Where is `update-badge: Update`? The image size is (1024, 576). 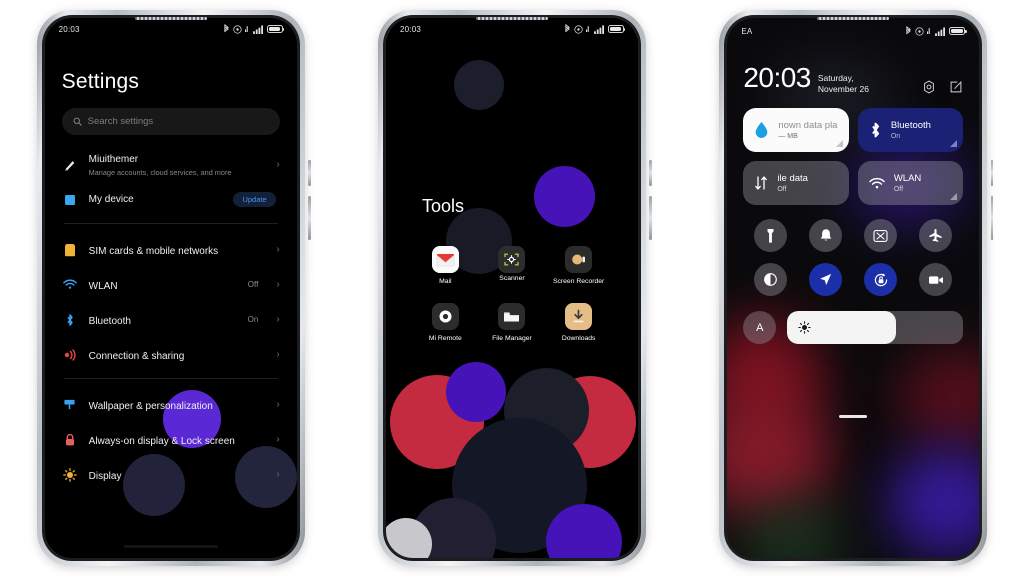 update-badge: Update is located at coordinates (254, 199).